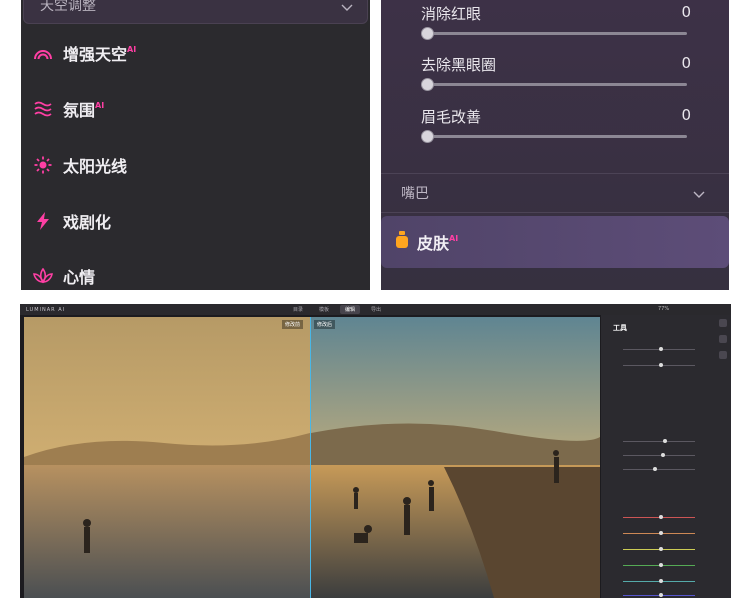 This screenshot has width=750, height=598. Describe the element at coordinates (459, 65) in the screenshot. I see `slider-label: 去除黑眼圈` at that location.